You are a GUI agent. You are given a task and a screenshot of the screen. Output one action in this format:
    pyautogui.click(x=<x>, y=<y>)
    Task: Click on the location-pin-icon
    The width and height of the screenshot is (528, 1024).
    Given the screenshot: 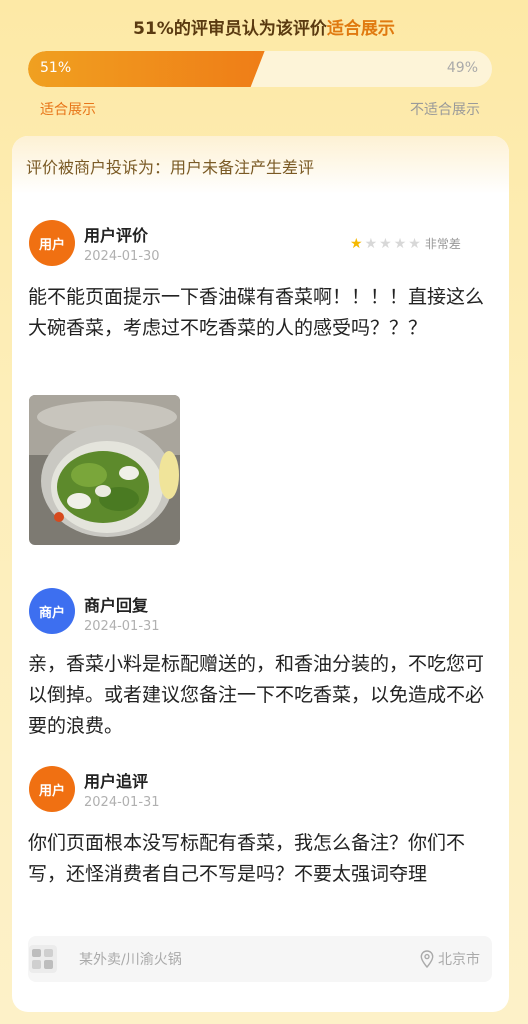 What is the action you would take?
    pyautogui.click(x=427, y=959)
    